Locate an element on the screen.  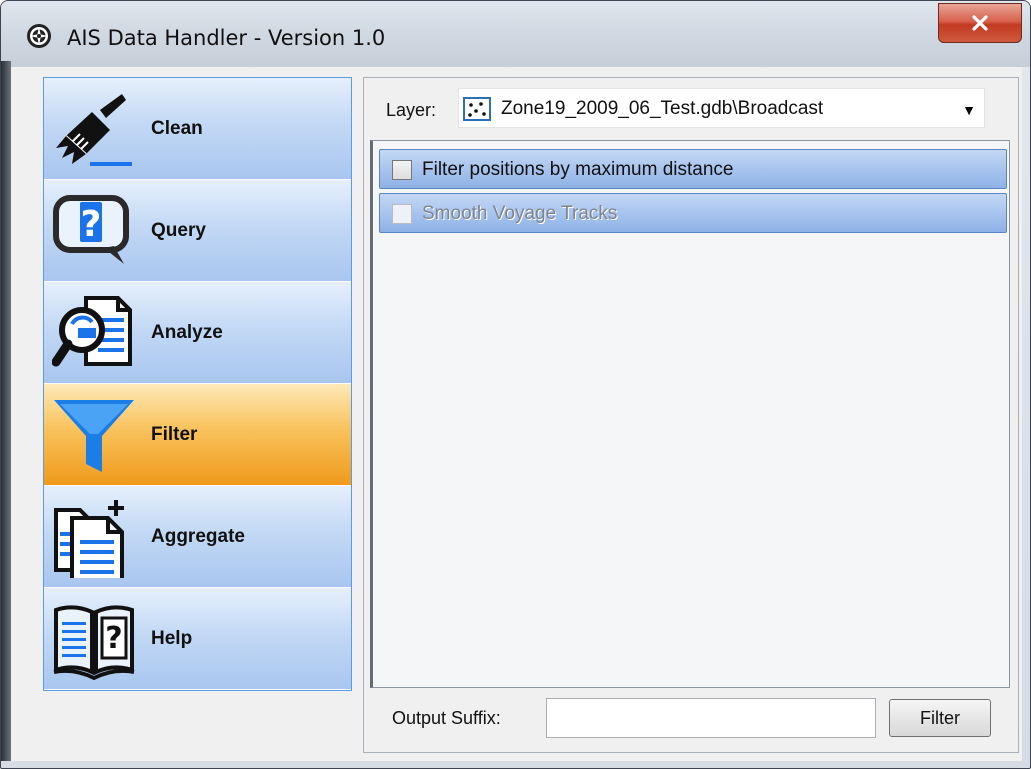
question-bubble-icon: ? is located at coordinates (91, 229).